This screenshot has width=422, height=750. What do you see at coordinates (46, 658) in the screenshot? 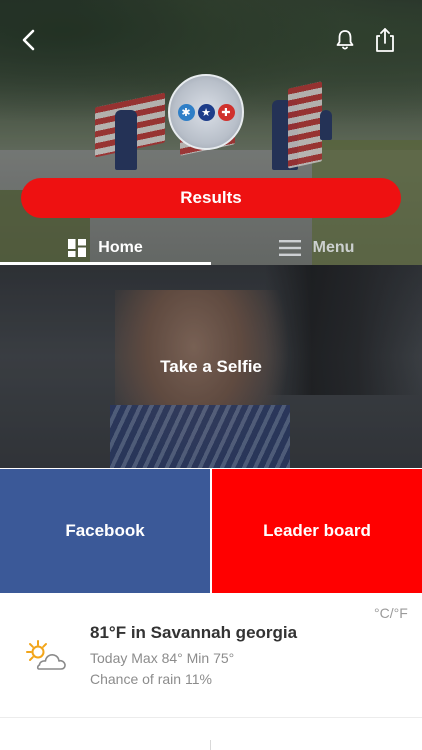
I see `partly-cloudy-icon` at bounding box center [46, 658].